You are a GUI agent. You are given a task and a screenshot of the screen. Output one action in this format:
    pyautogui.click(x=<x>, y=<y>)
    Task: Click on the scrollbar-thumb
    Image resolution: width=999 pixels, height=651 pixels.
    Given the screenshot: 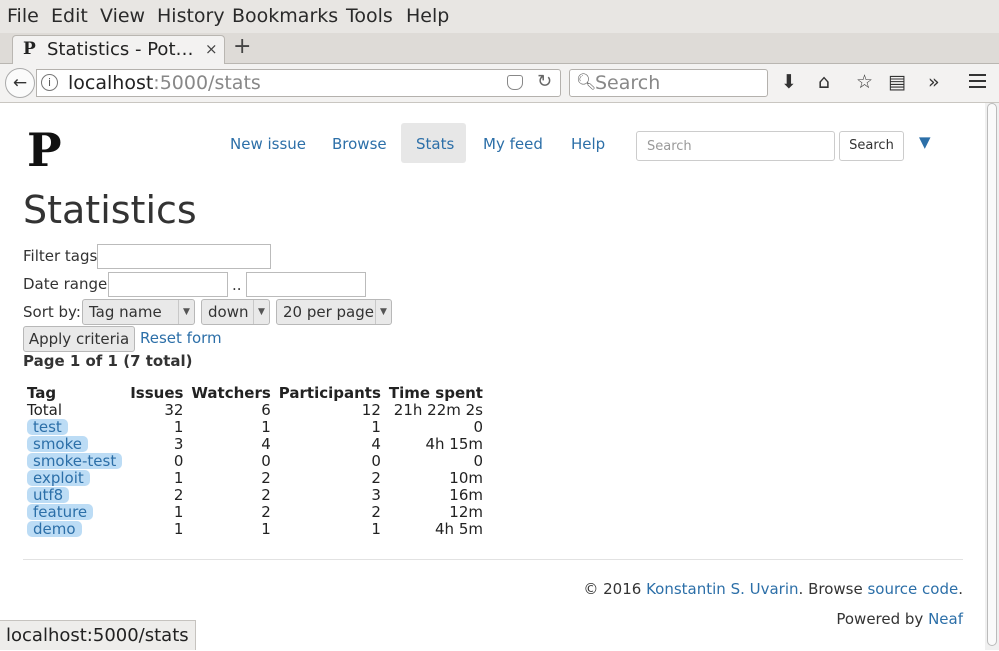 What is the action you would take?
    pyautogui.click(x=992, y=374)
    